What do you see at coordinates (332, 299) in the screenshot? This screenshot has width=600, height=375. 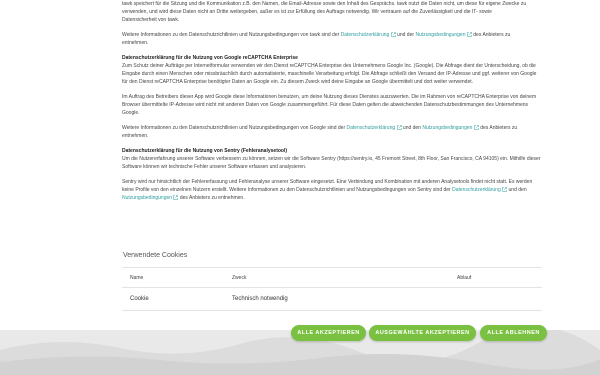 I see `table-row: Cookie Technisch notwendig` at bounding box center [332, 299].